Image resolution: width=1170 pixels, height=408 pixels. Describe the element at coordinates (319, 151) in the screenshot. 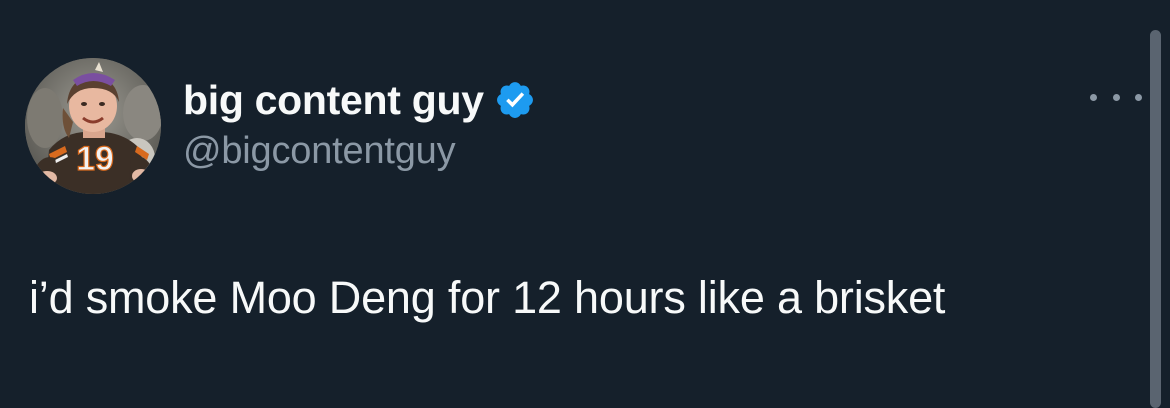

I see `author-handle: @bigcontentguy` at that location.